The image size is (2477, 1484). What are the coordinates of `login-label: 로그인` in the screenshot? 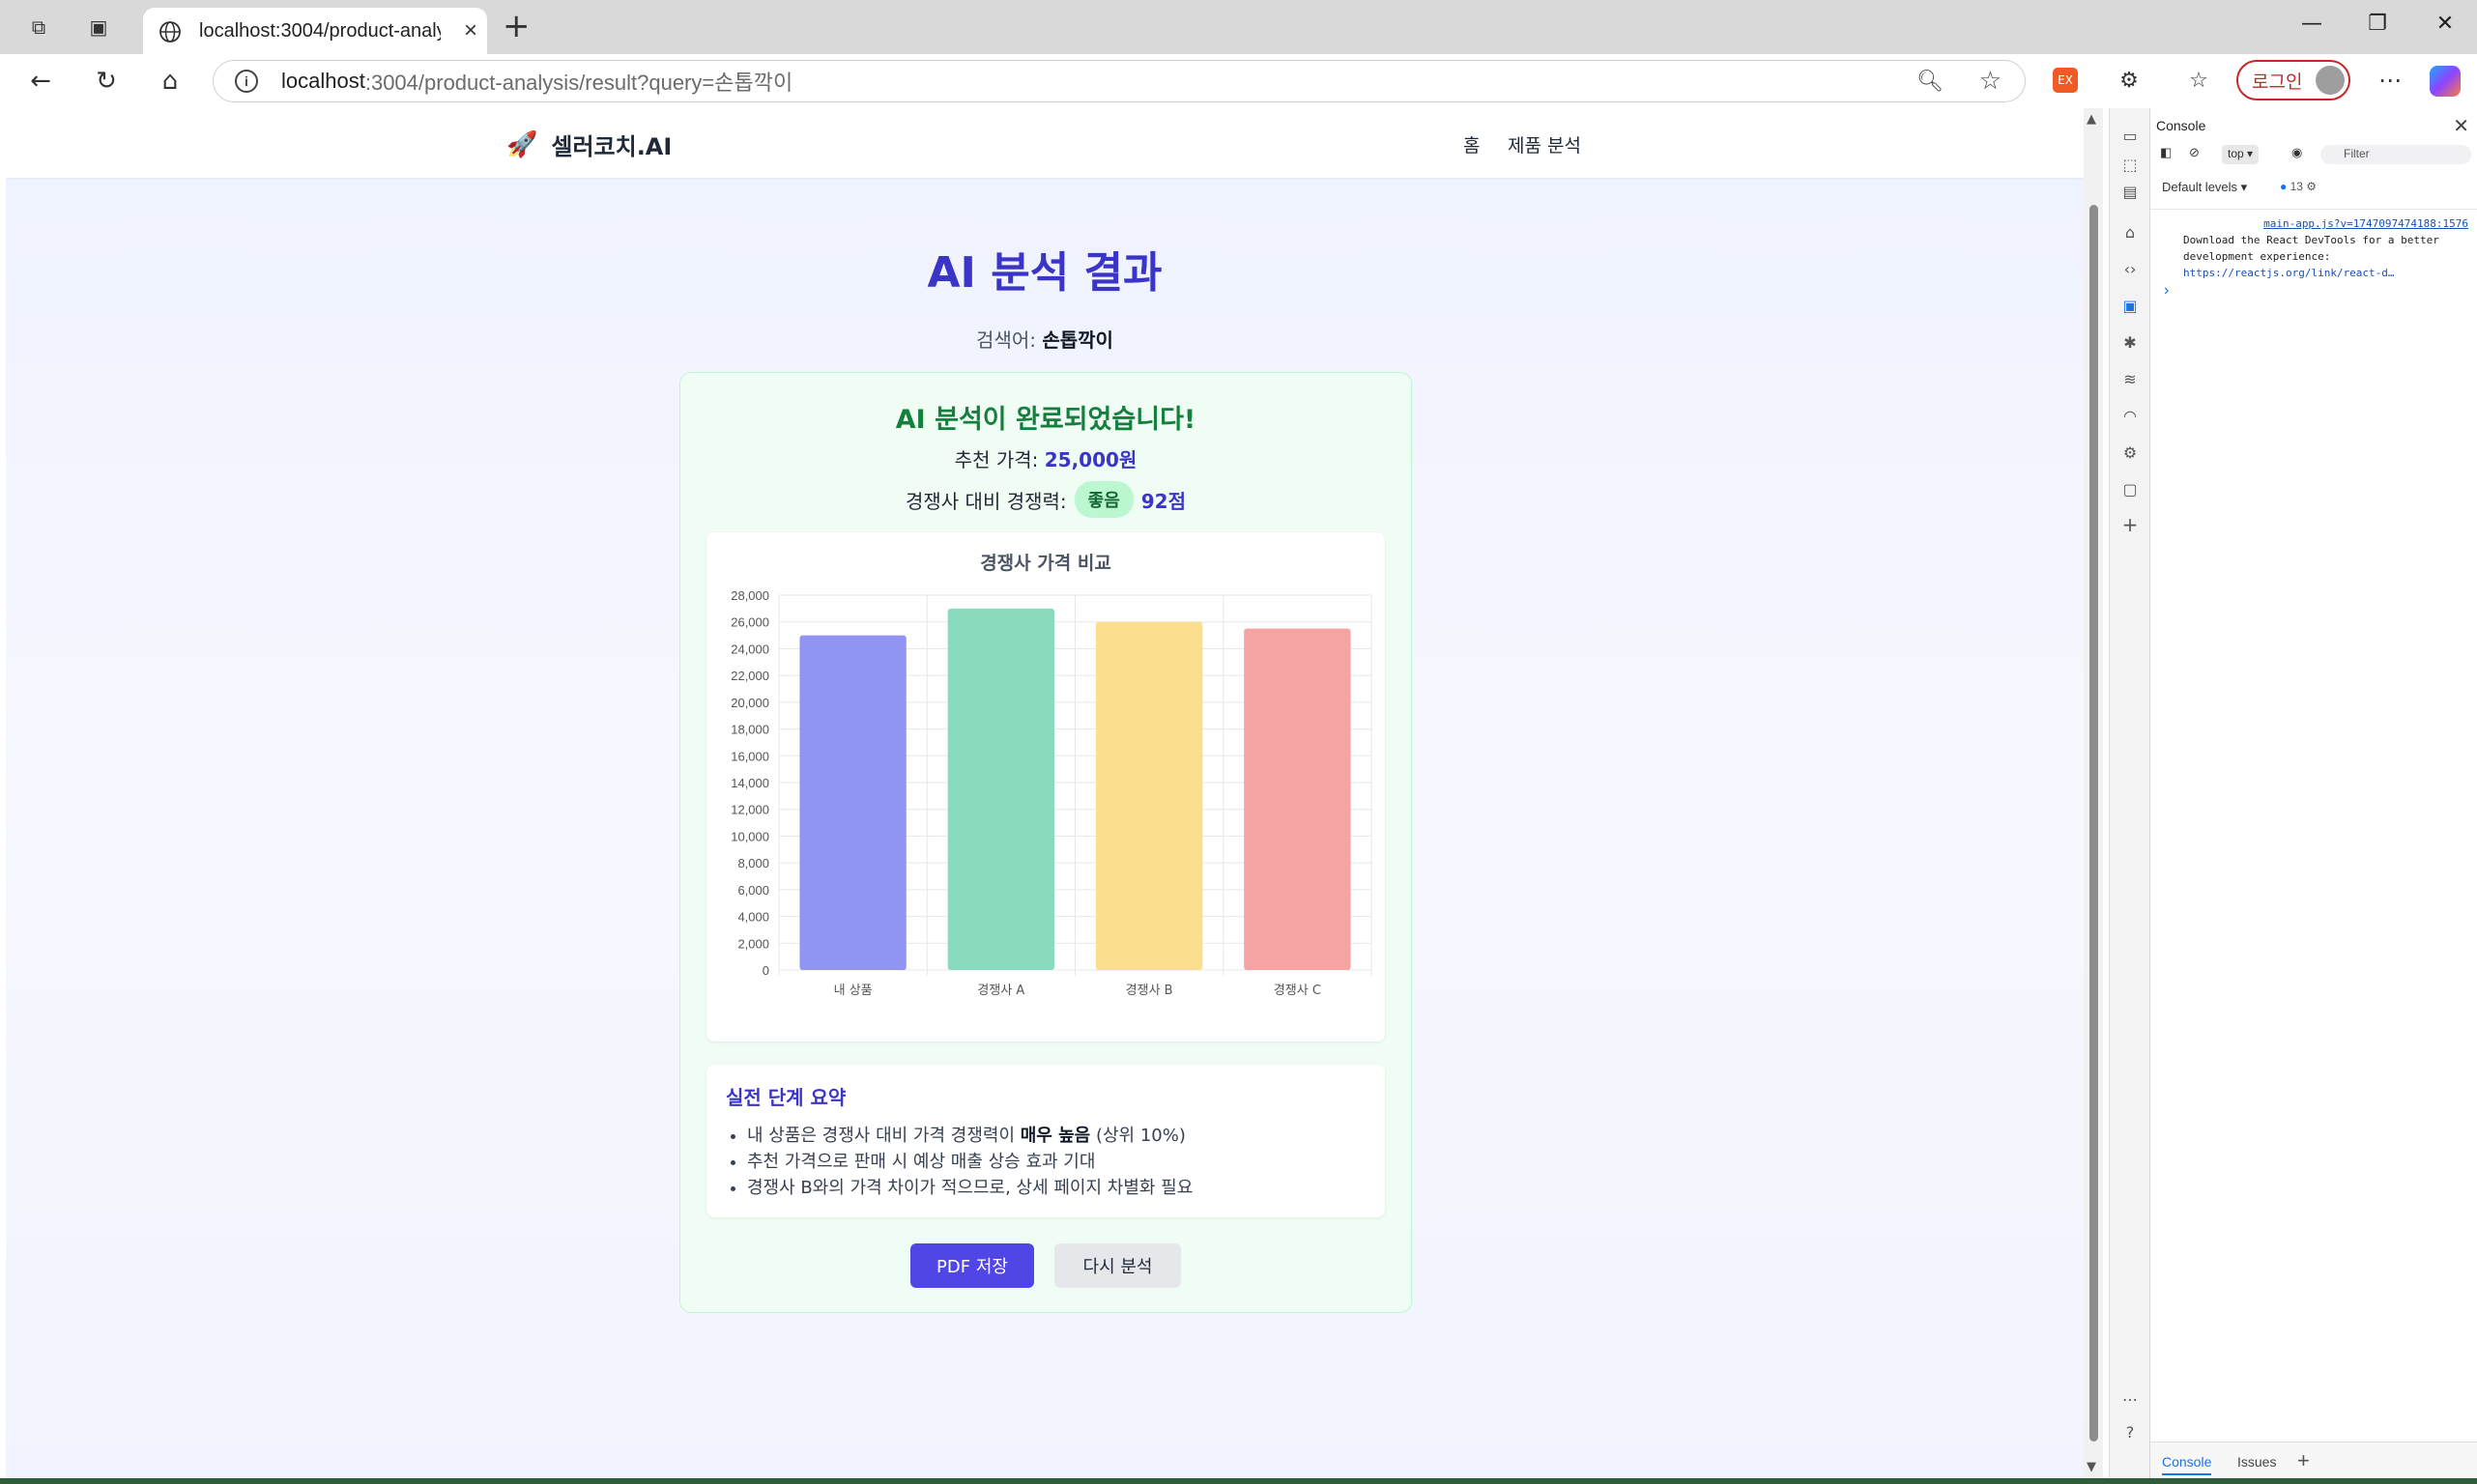 It's located at (2277, 82).